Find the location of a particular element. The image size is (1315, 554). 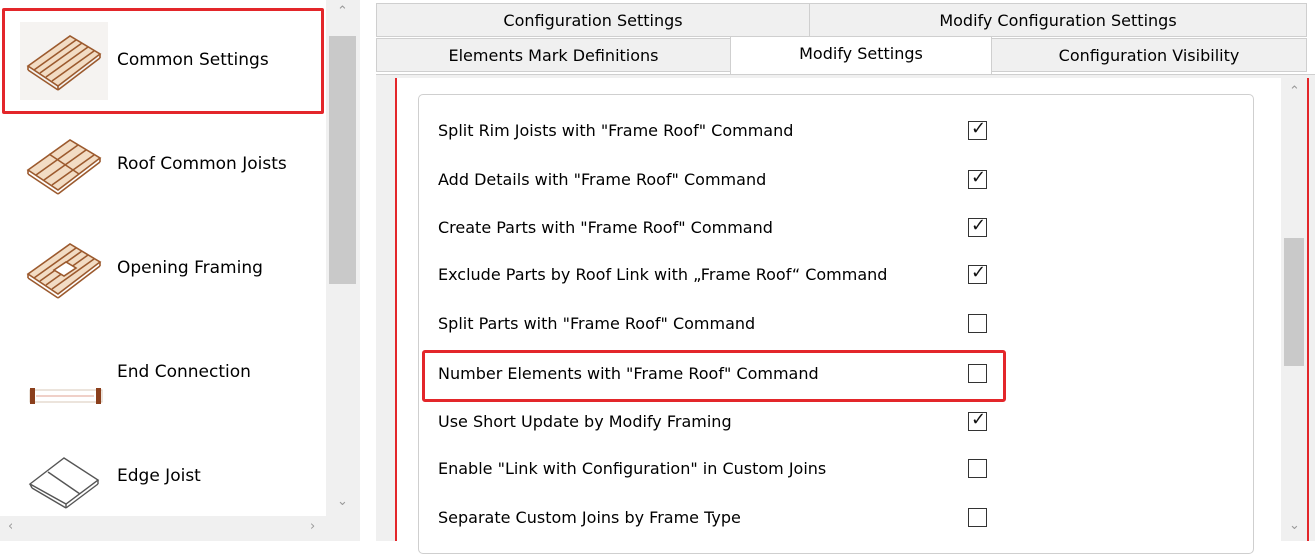

sidebar-item-opening-framing: Opening Framing is located at coordinates (163, 268).